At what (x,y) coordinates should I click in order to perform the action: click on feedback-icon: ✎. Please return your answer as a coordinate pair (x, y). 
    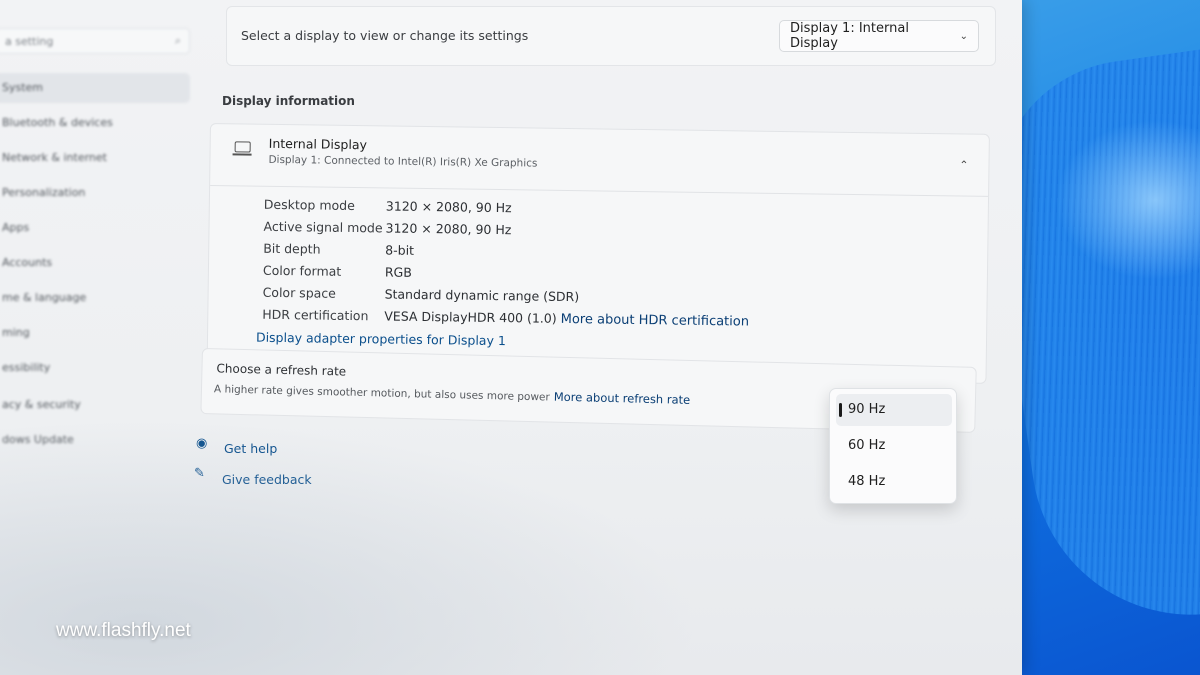
    Looking at the image, I should click on (199, 473).